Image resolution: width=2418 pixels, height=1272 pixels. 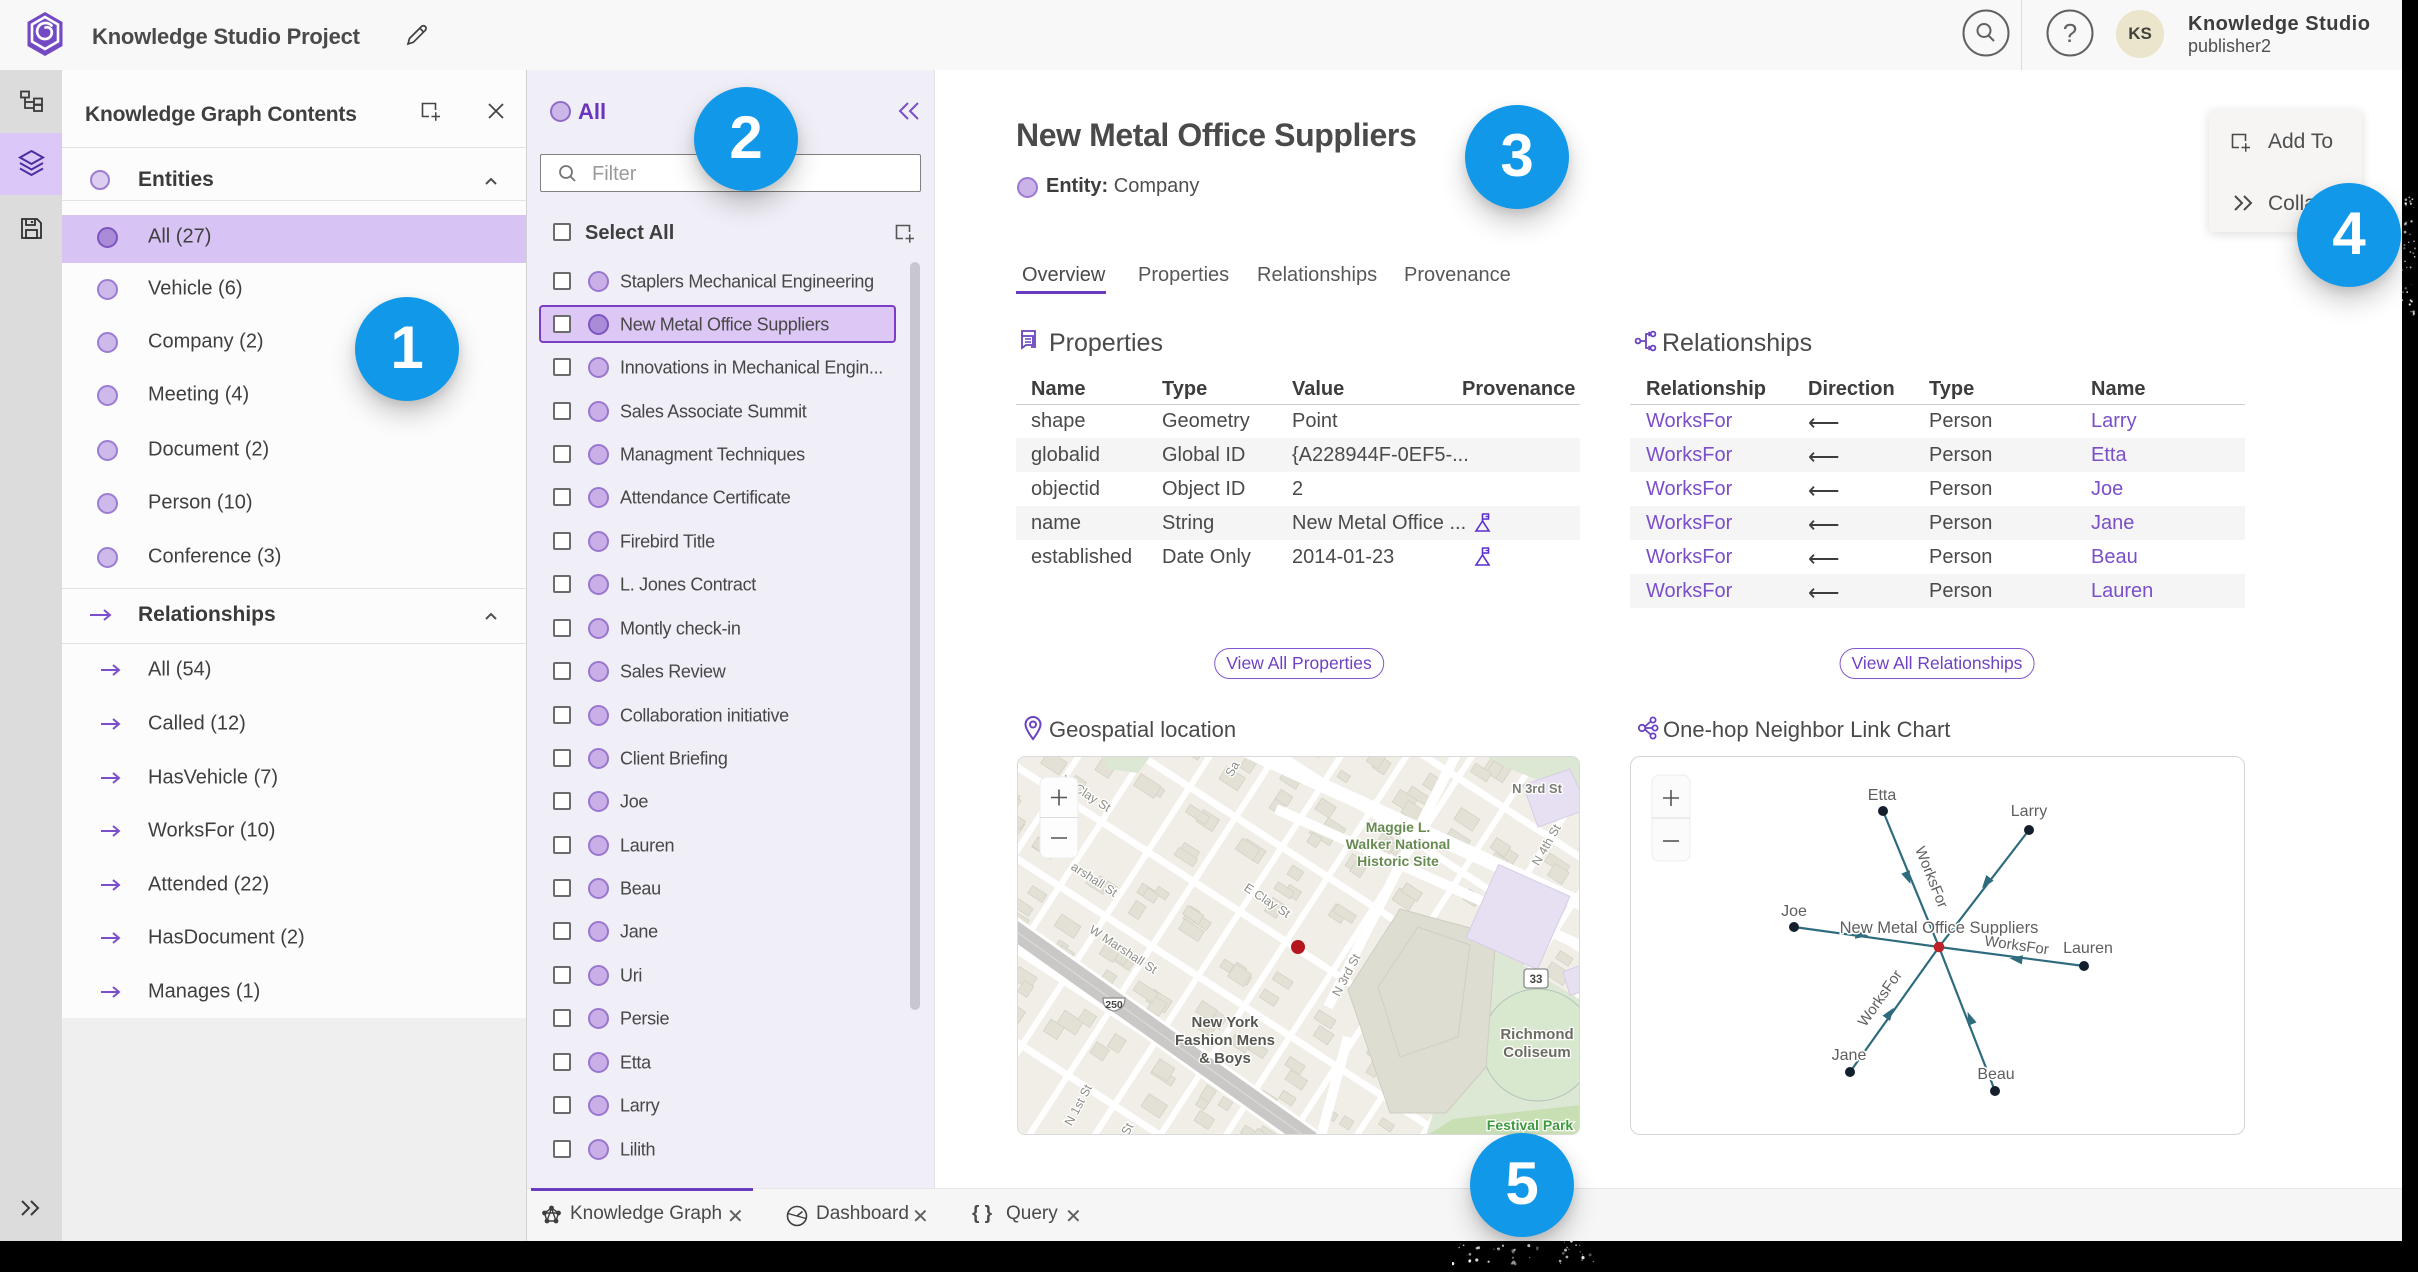 What do you see at coordinates (2029, 811) in the screenshot?
I see `svg-text: Larry` at bounding box center [2029, 811].